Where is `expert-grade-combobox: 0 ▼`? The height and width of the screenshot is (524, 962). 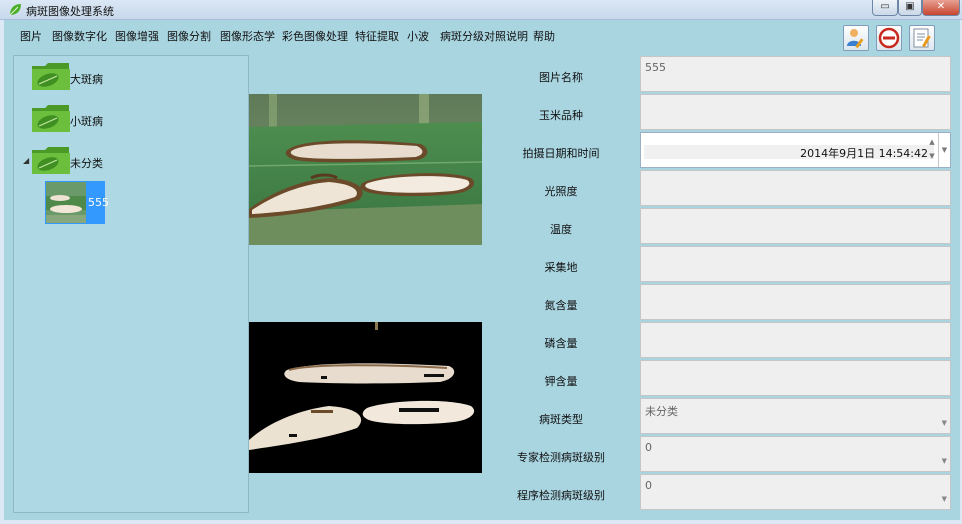 expert-grade-combobox: 0 ▼ is located at coordinates (795, 454).